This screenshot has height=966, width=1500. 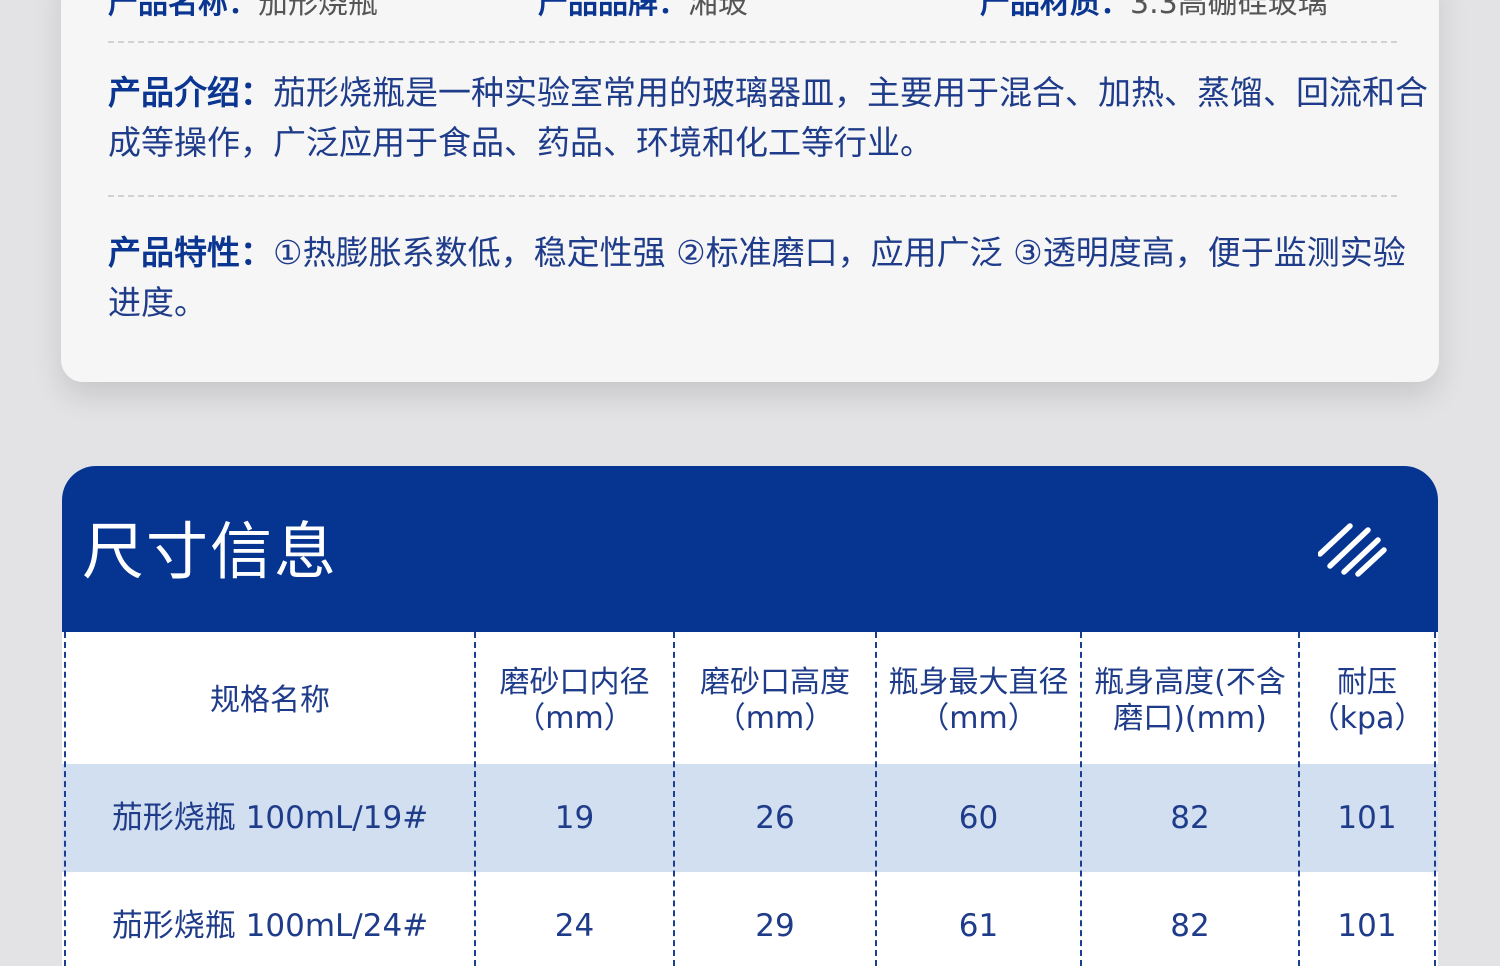 What do you see at coordinates (978, 818) in the screenshot?
I see `table-cell: 60` at bounding box center [978, 818].